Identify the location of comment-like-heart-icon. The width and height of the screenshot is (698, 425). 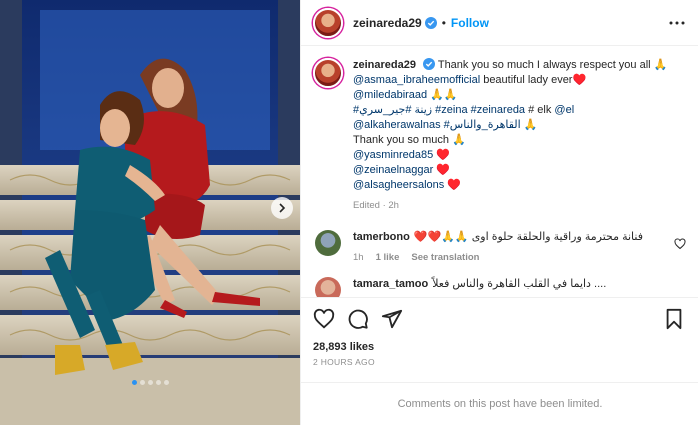
(680, 244).